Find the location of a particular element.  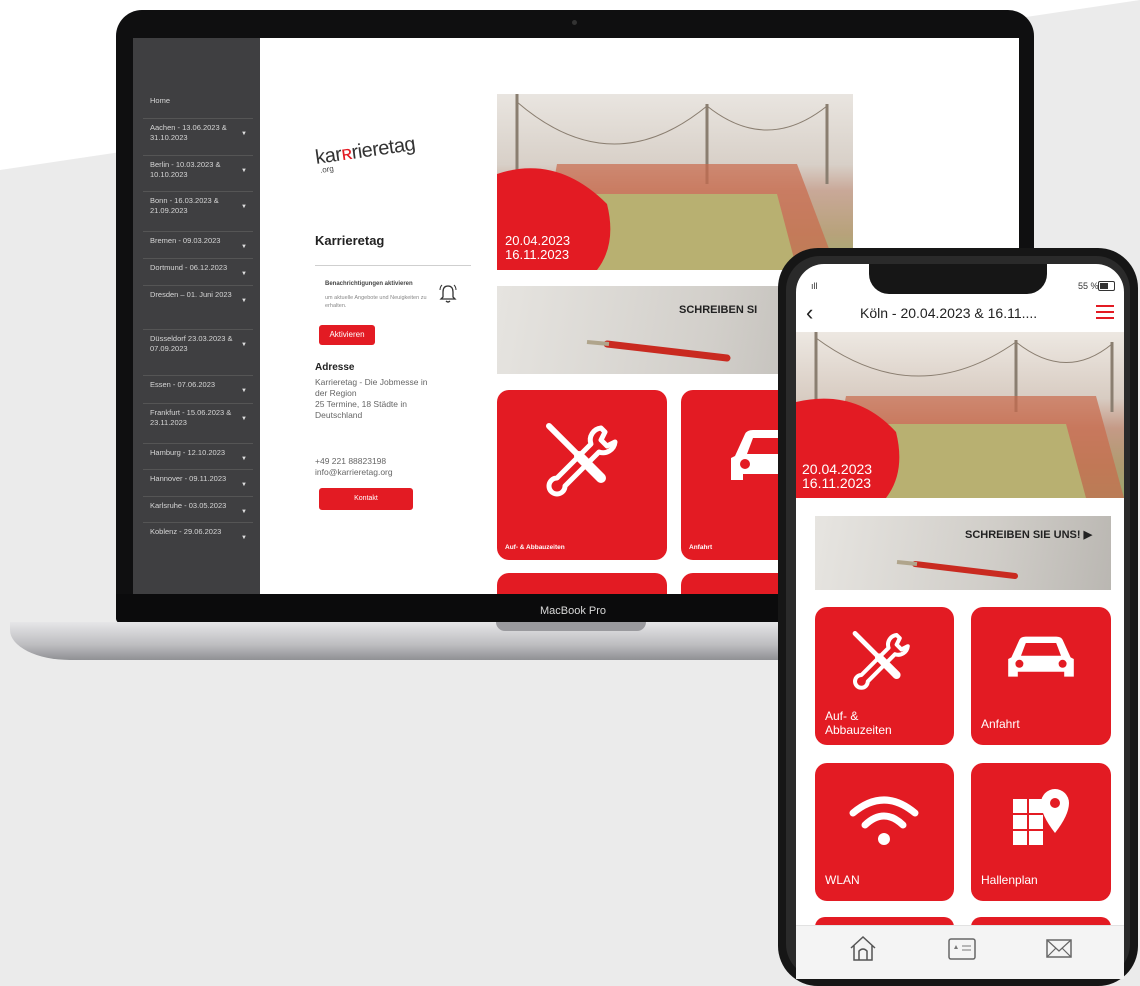

card-icon is located at coordinates (962, 948).